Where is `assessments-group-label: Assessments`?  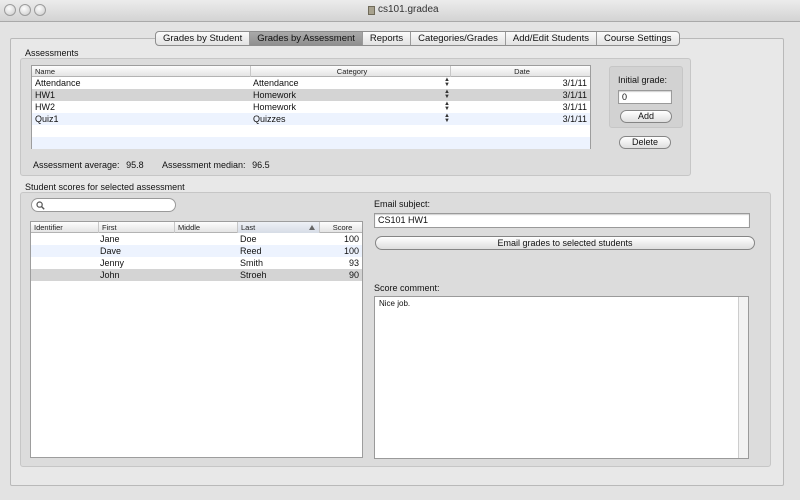
assessments-group-label: Assessments is located at coordinates (52, 53).